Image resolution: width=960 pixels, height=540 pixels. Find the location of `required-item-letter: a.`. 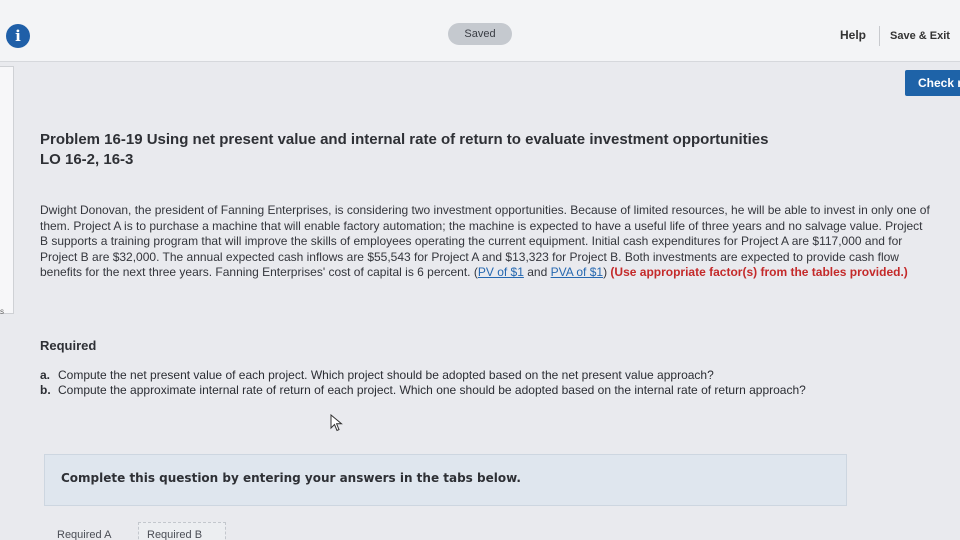

required-item-letter: a. is located at coordinates (45, 375).